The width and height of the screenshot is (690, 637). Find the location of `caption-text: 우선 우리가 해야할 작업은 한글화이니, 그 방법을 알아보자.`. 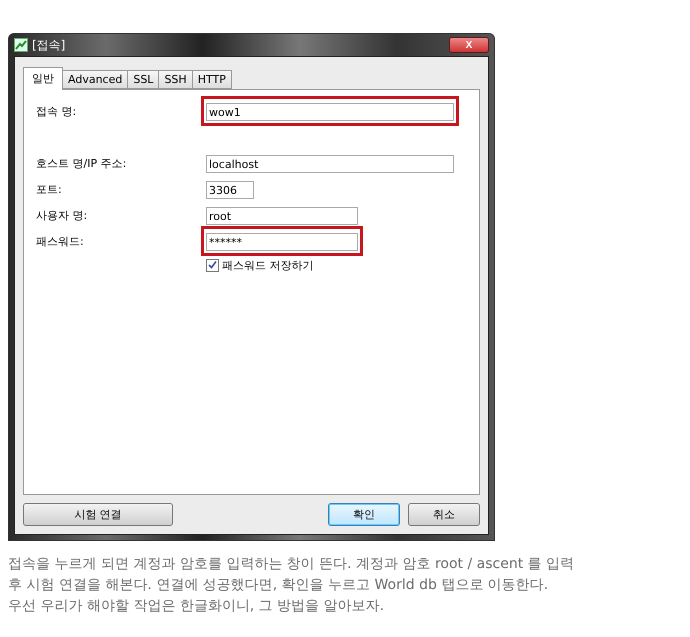

caption-text: 우선 우리가 해야할 작업은 한글화이니, 그 방법을 알아보자. is located at coordinates (197, 606).